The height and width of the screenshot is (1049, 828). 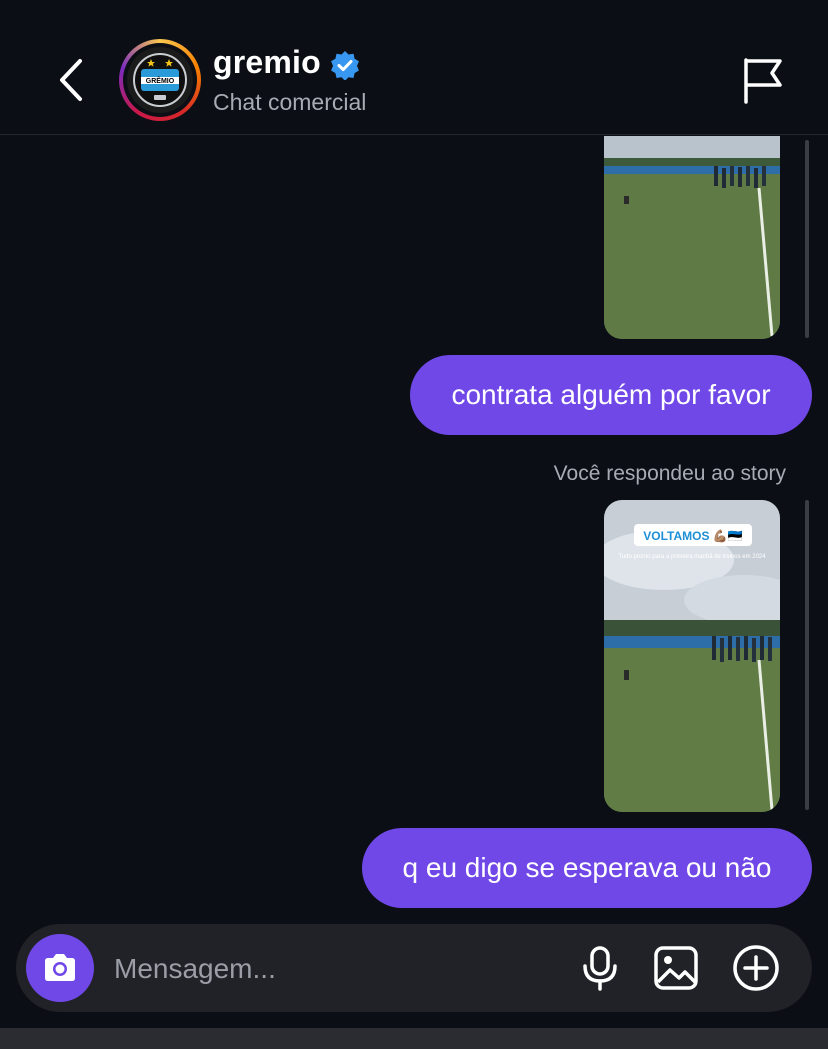 I want to click on chat-username: gremio, so click(x=267, y=62).